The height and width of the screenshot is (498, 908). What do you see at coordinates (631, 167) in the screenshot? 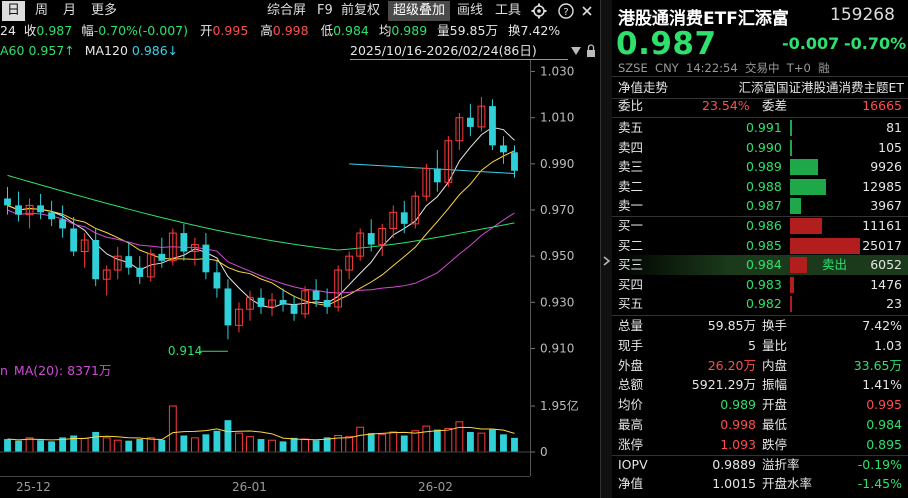
I see `book-label: 卖三` at bounding box center [631, 167].